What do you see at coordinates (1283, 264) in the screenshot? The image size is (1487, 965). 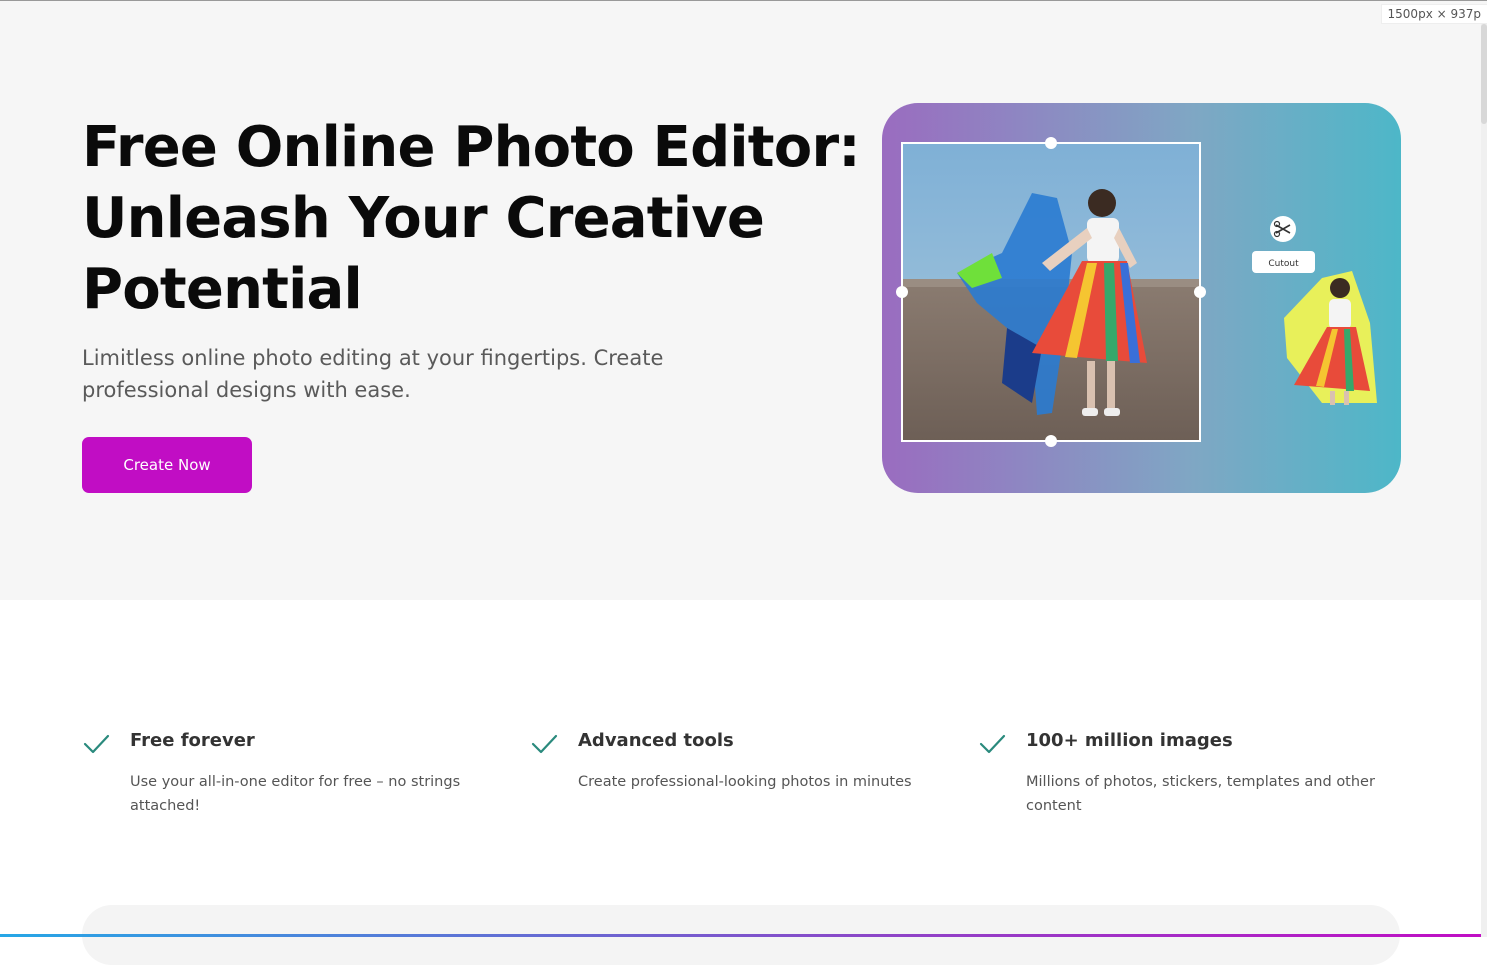 I see `cutout-label: Cutout` at bounding box center [1283, 264].